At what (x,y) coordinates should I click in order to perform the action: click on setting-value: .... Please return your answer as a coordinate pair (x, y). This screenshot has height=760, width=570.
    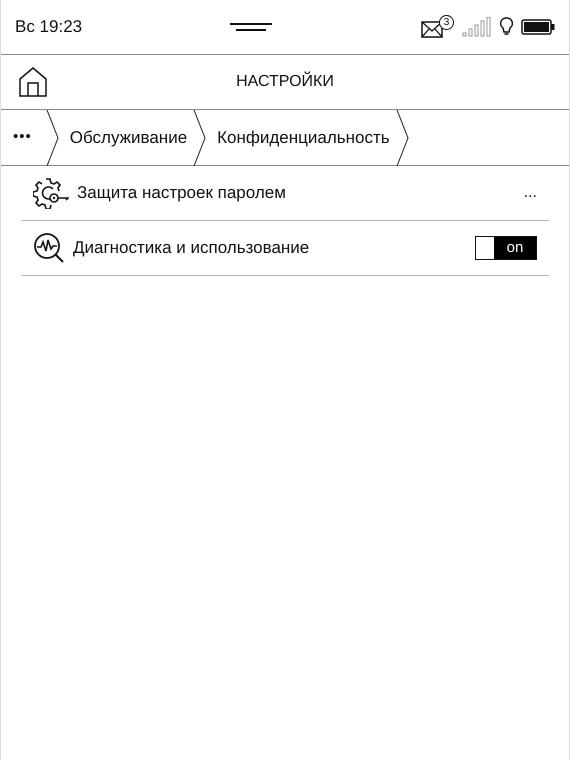
    Looking at the image, I should click on (530, 193).